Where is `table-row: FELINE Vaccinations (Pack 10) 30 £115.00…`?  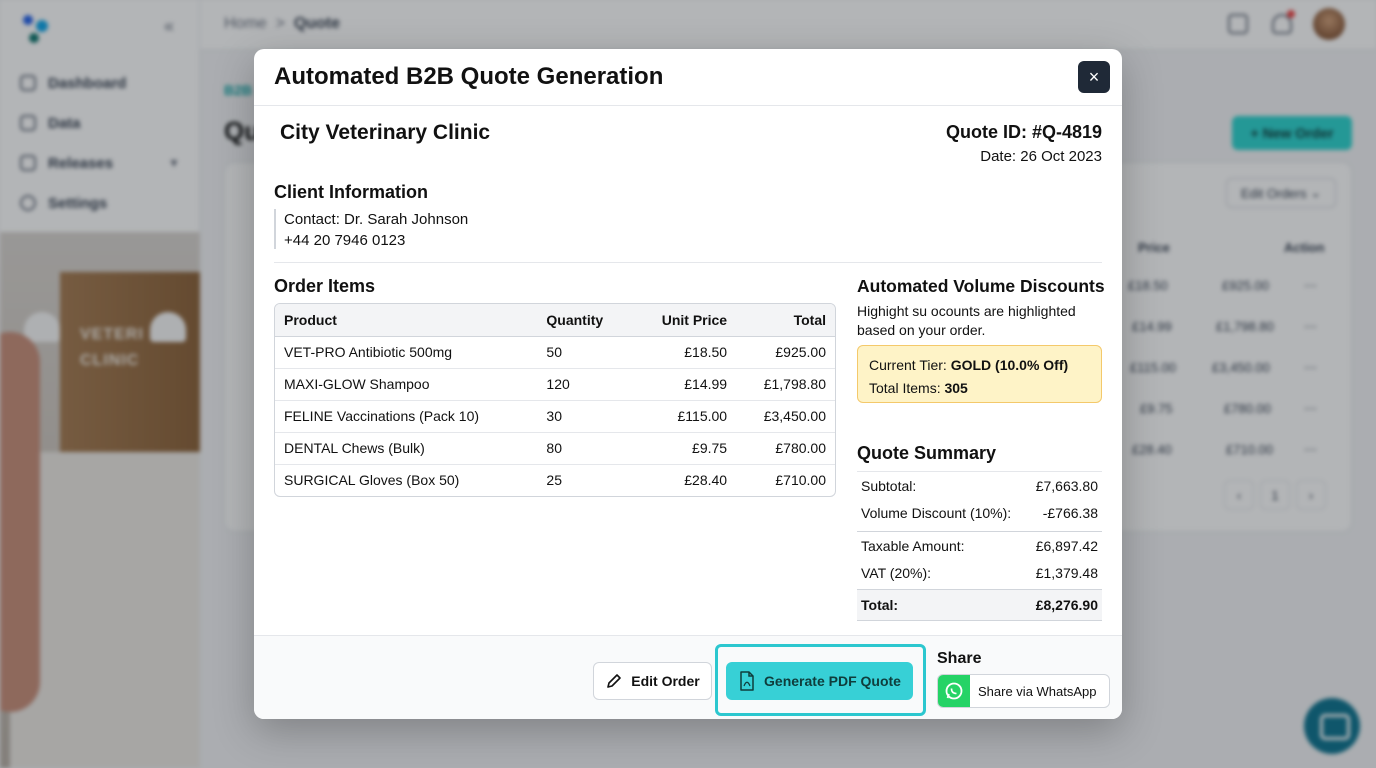
table-row: FELINE Vaccinations (Pack 10) 30 £115.00… is located at coordinates (555, 416).